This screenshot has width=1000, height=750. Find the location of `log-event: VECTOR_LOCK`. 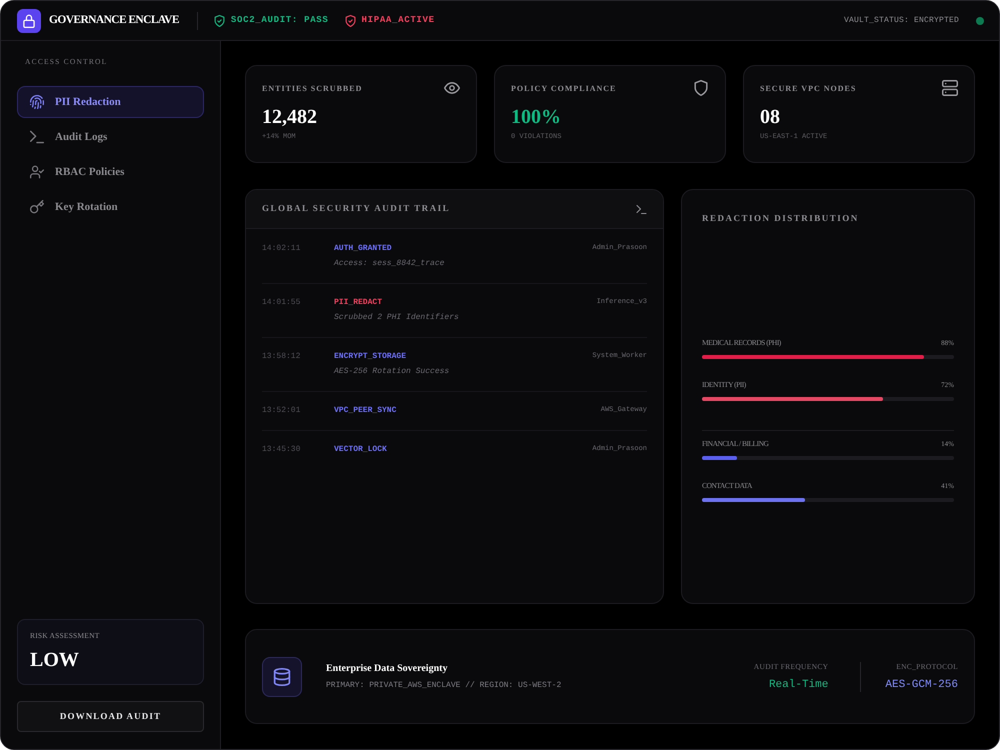

log-event: VECTOR_LOCK is located at coordinates (360, 450).